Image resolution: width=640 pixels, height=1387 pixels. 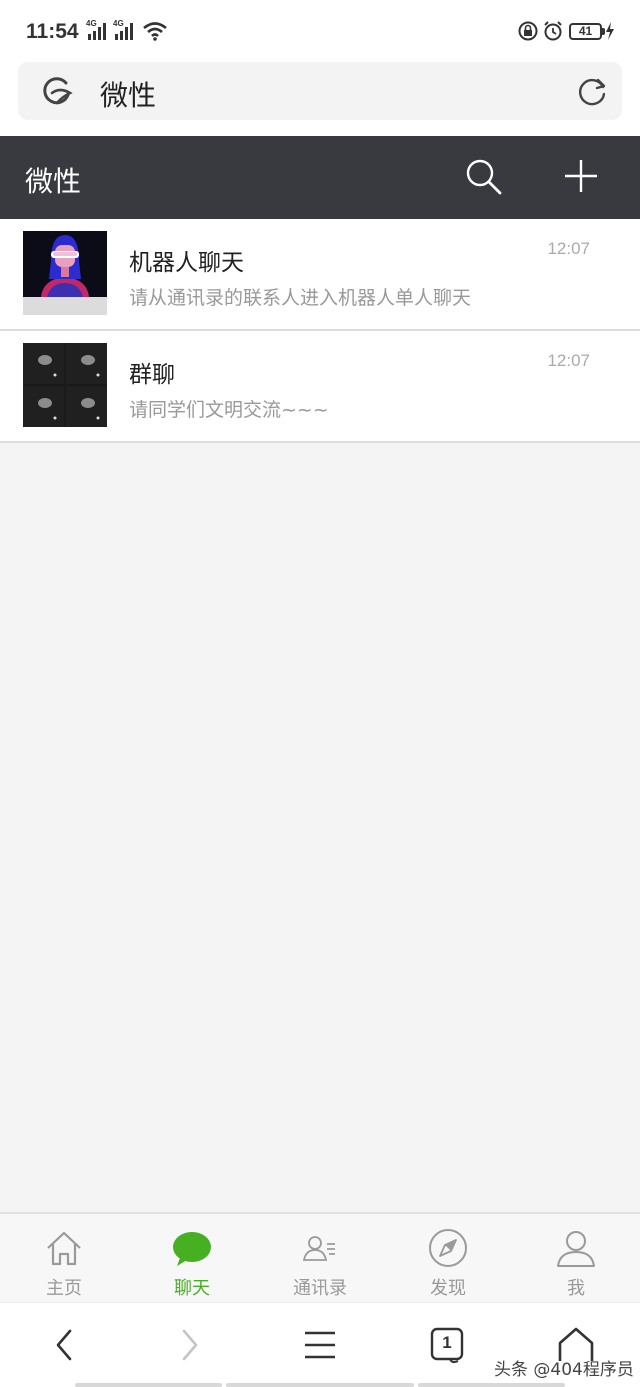 What do you see at coordinates (320, 31) in the screenshot?
I see `status-bar: 11:54 4G 4G 41` at bounding box center [320, 31].